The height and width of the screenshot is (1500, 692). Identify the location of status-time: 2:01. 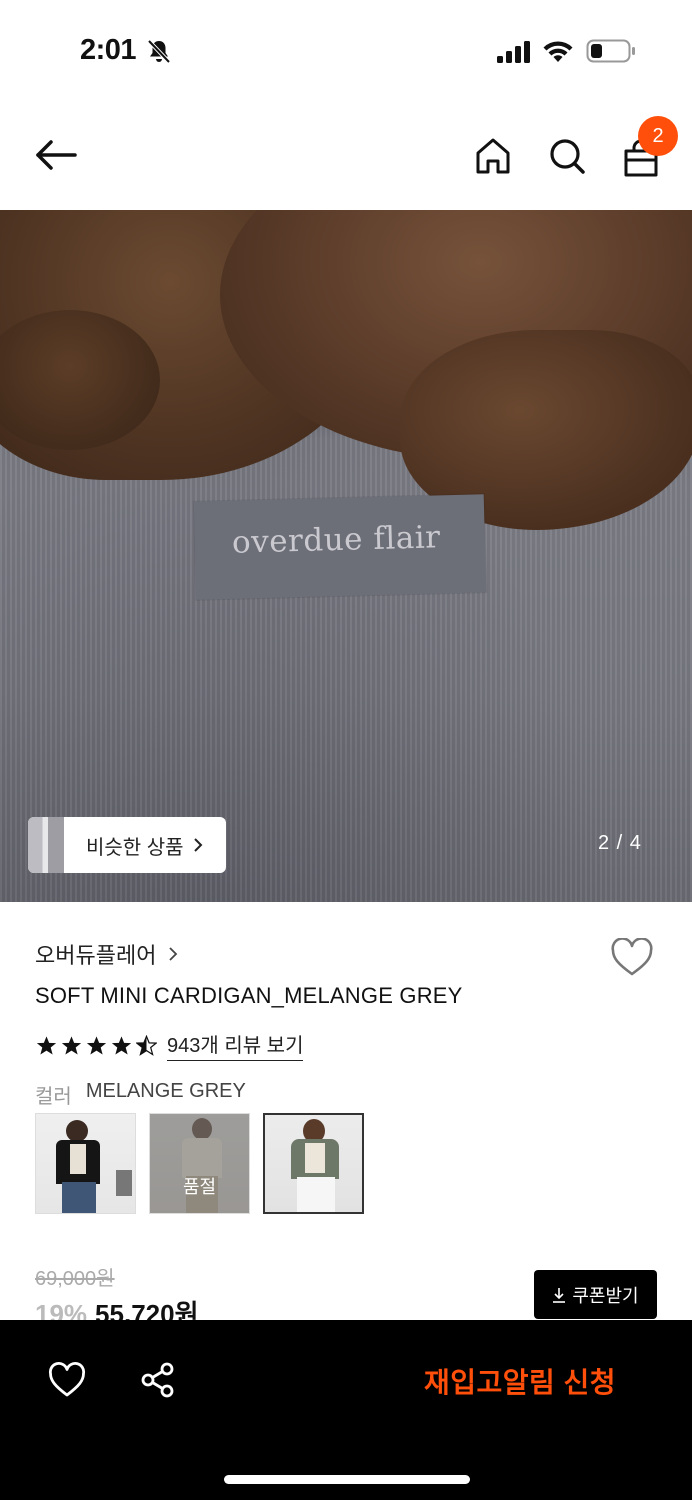
(108, 50).